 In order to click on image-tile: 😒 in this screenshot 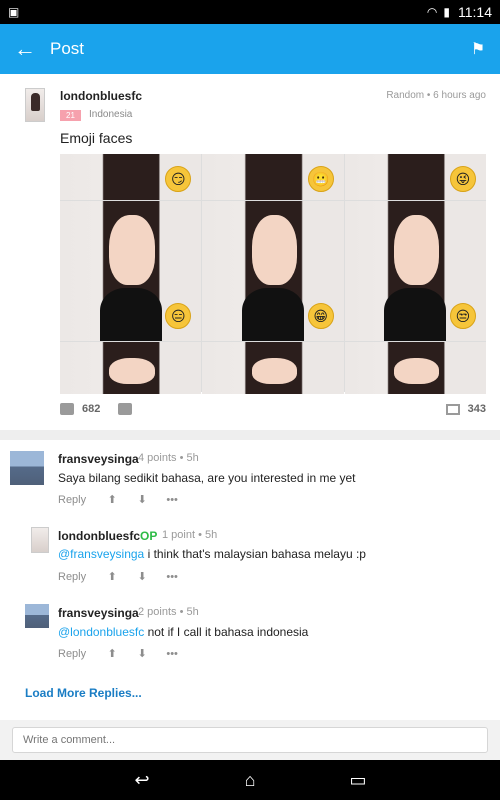, I will do `click(415, 271)`.